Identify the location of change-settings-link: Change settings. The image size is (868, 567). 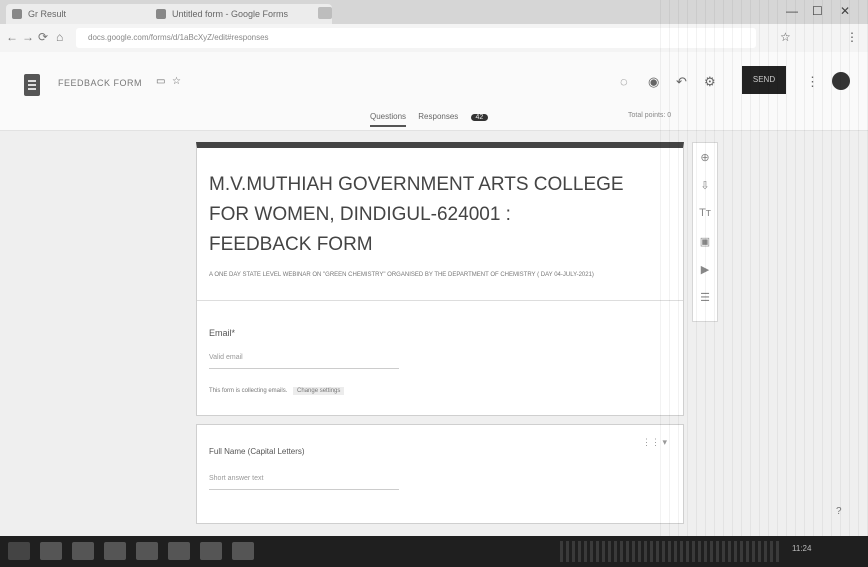
(319, 391).